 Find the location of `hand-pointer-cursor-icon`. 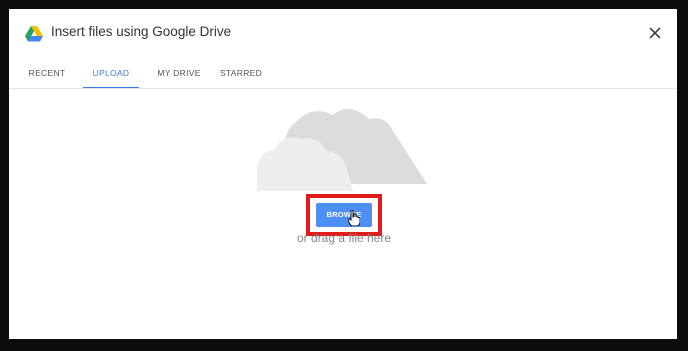

hand-pointer-cursor-icon is located at coordinates (354, 218).